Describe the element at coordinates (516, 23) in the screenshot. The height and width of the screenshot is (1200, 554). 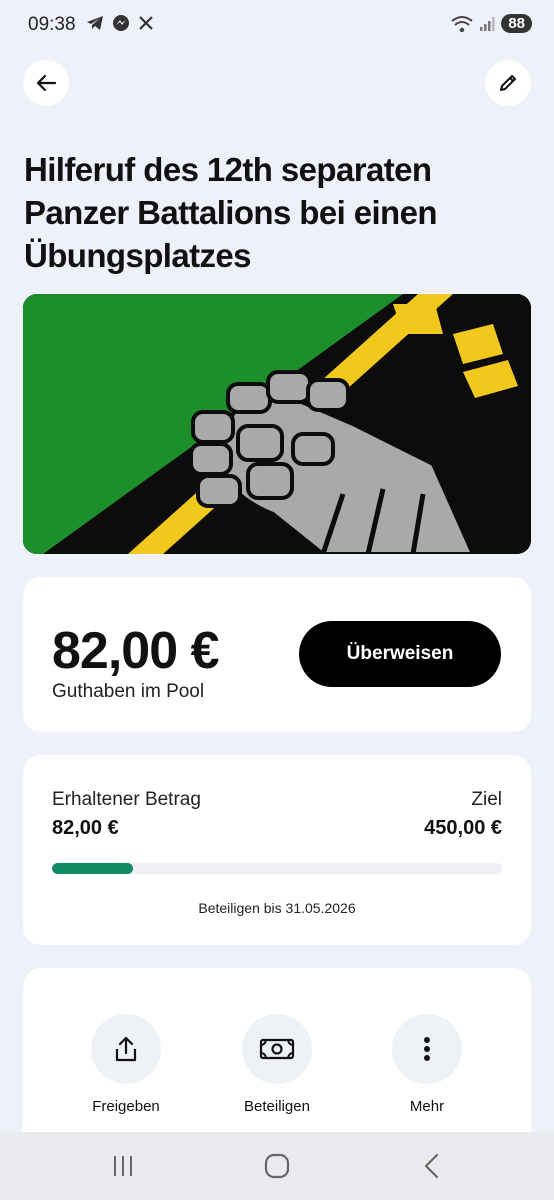
I see `battery-indicator: 88` at that location.